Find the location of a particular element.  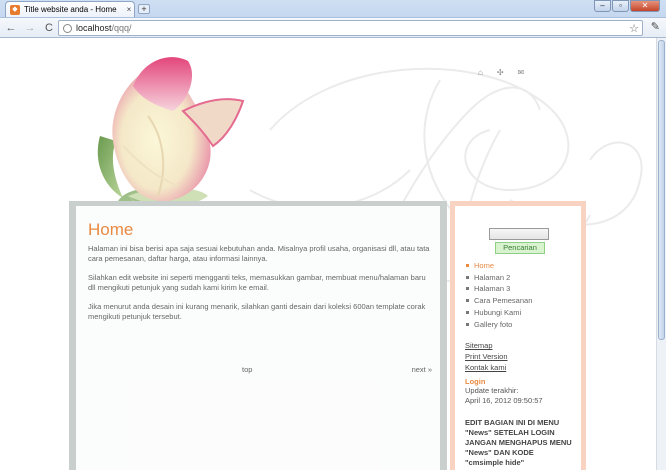

sidebar-links: Sitemap Print Version Kontak kami is located at coordinates (519, 356).